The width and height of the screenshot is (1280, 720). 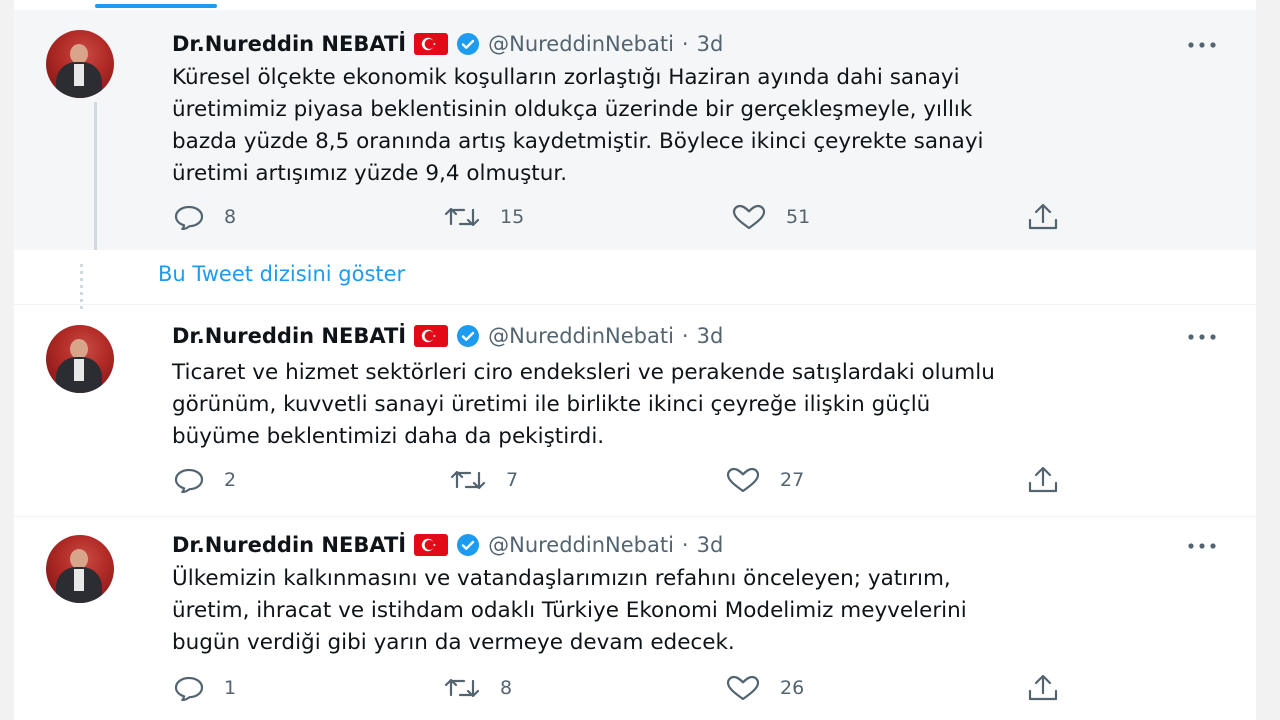 What do you see at coordinates (764, 480) in the screenshot?
I see `like-button: 27` at bounding box center [764, 480].